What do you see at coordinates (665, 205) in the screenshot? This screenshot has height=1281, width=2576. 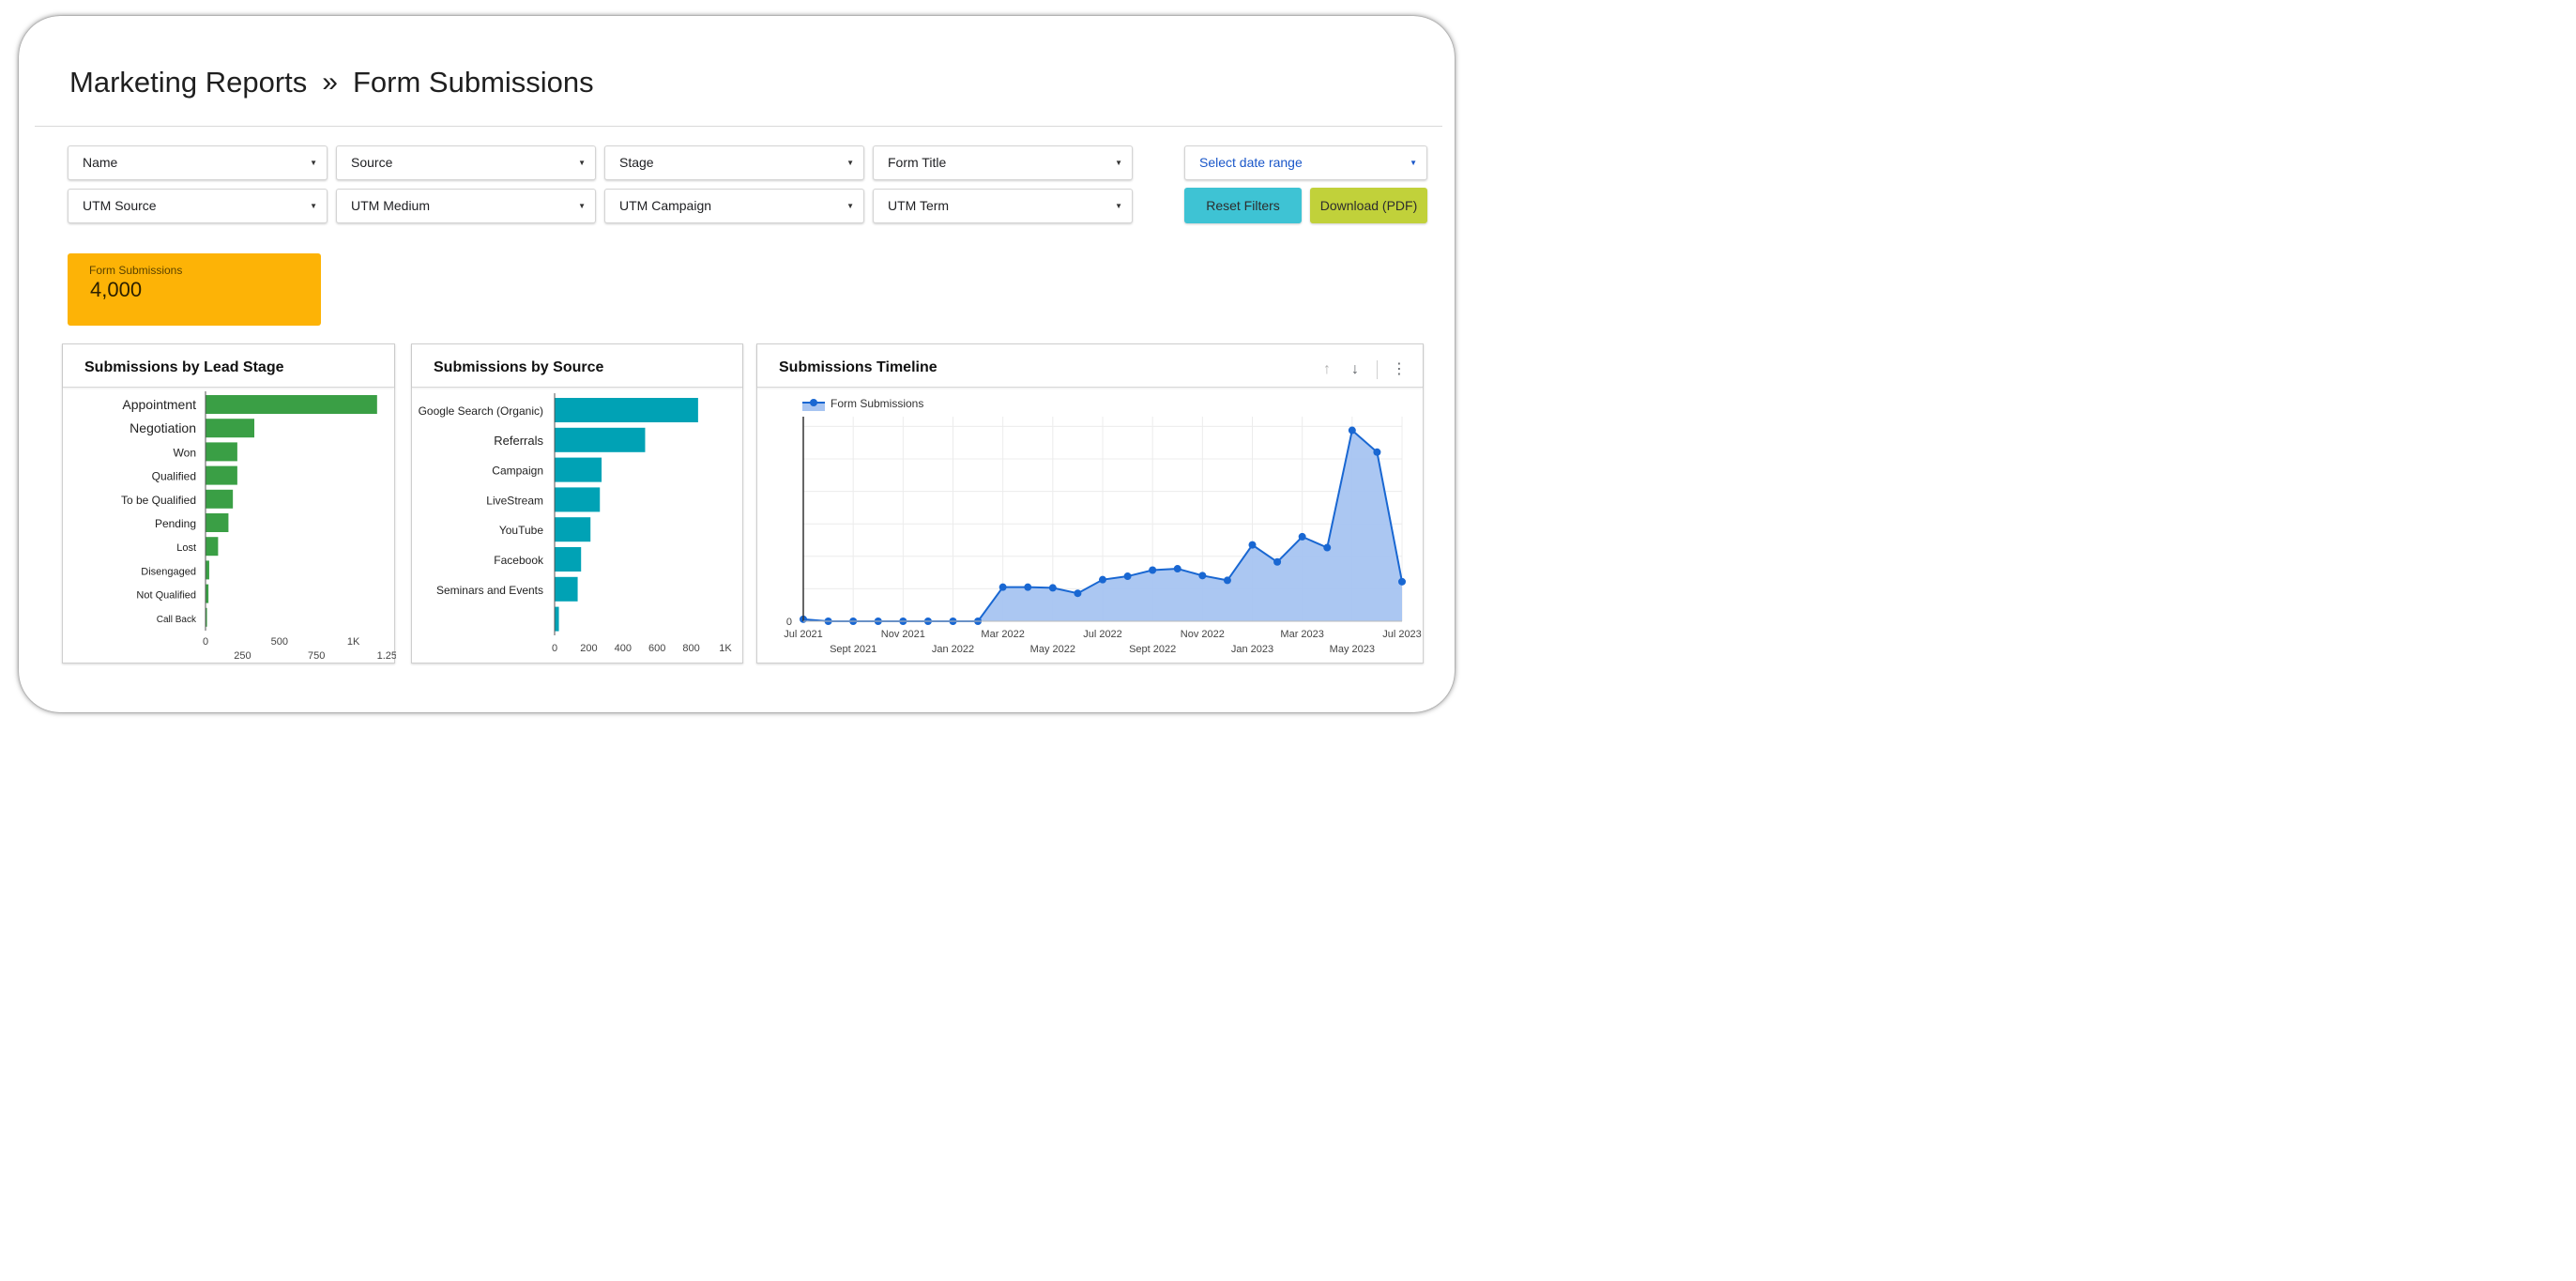 I see `dropdown-label: UTM Campaign` at bounding box center [665, 205].